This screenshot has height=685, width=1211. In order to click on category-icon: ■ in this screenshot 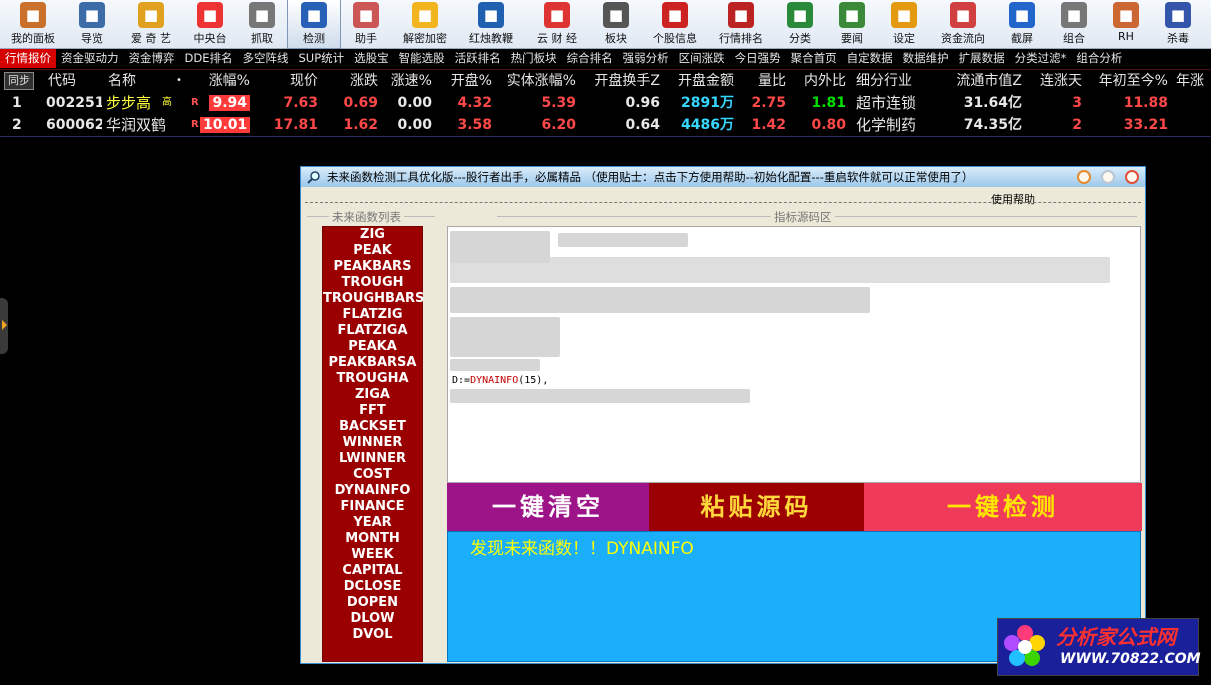, I will do `click(800, 15)`.